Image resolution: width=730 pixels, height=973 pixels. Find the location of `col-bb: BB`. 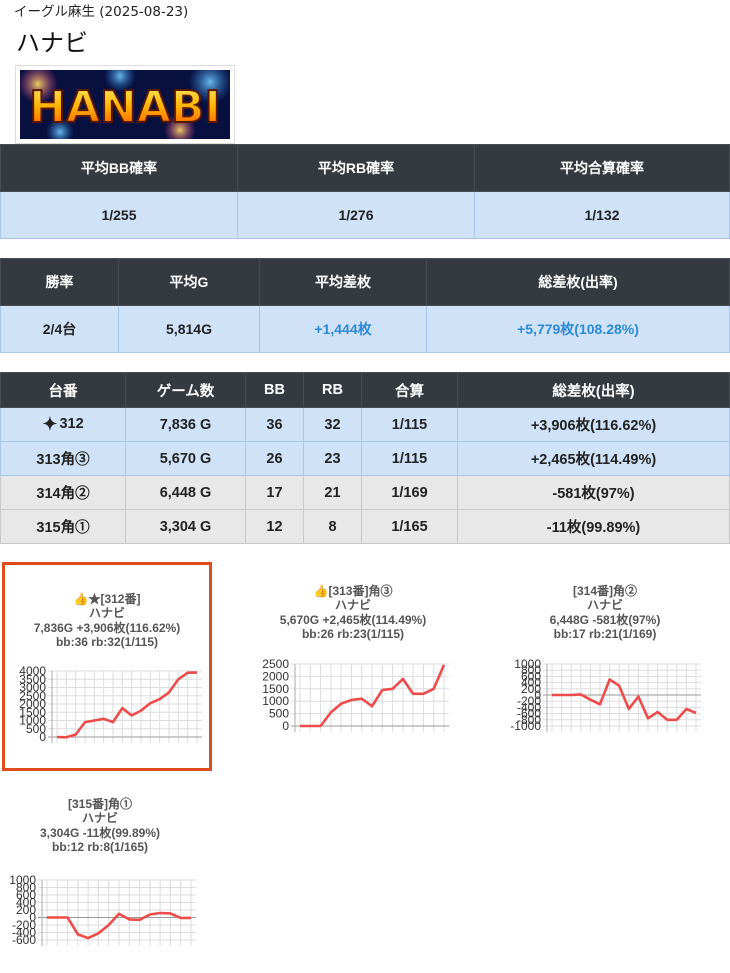

col-bb: BB is located at coordinates (274, 390).